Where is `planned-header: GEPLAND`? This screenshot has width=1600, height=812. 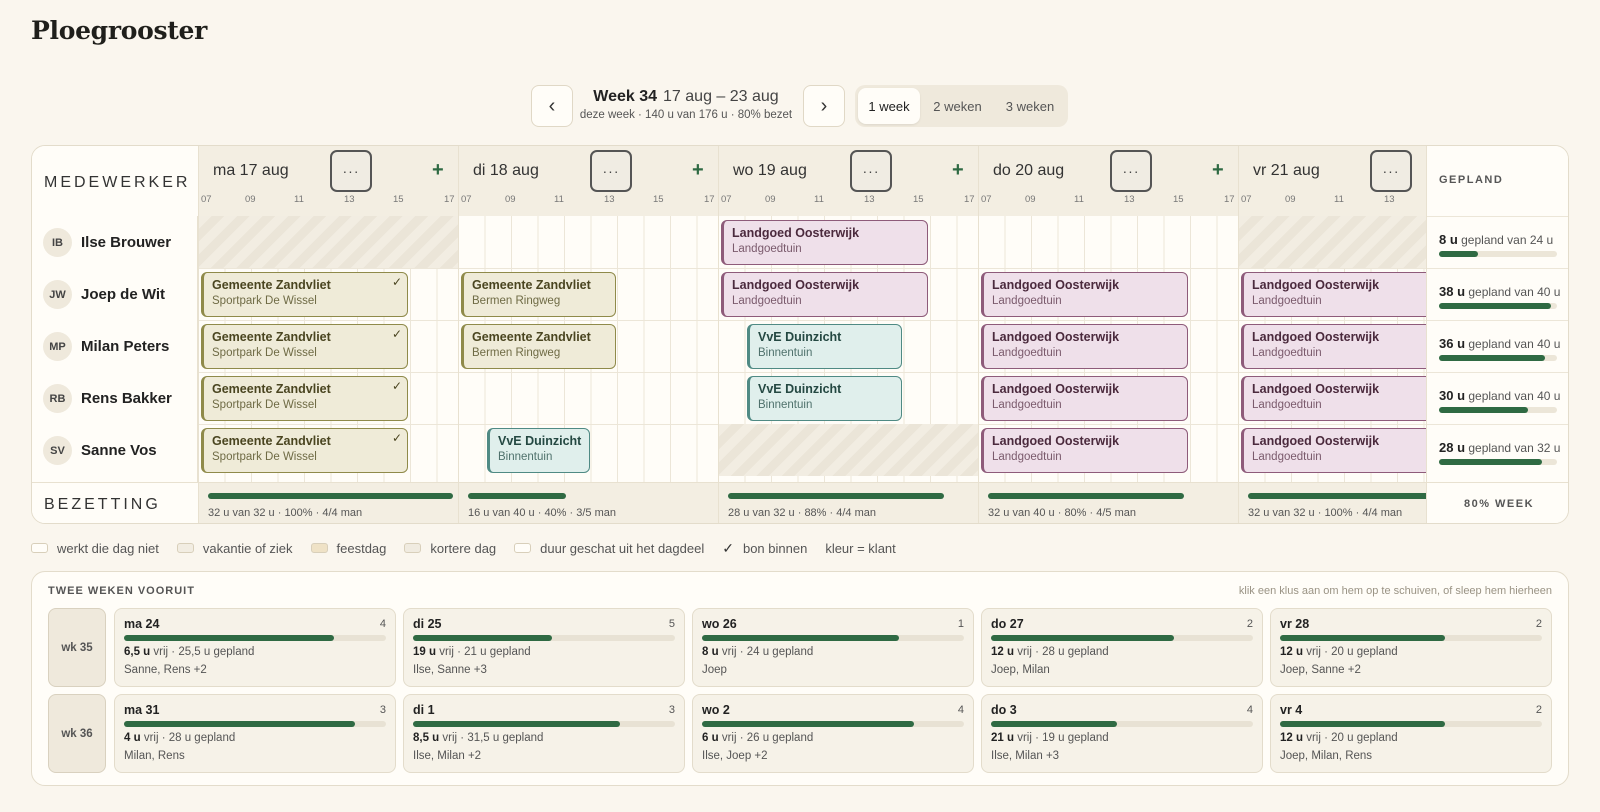
planned-header: GEPLAND is located at coordinates (1471, 180).